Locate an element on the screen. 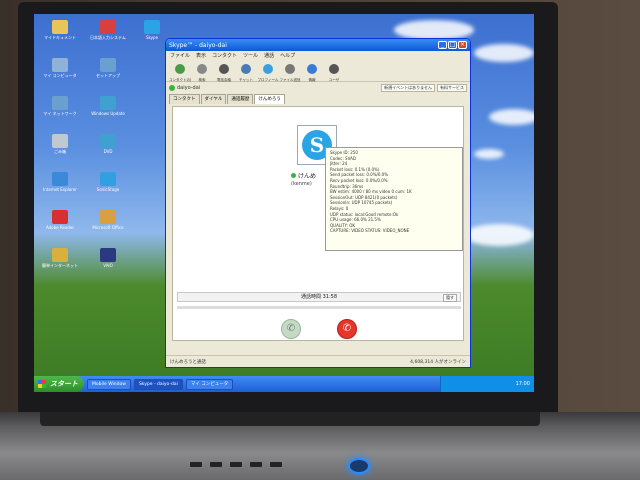 This screenshot has height=480, width=640. online-status-icon is located at coordinates (172, 88).